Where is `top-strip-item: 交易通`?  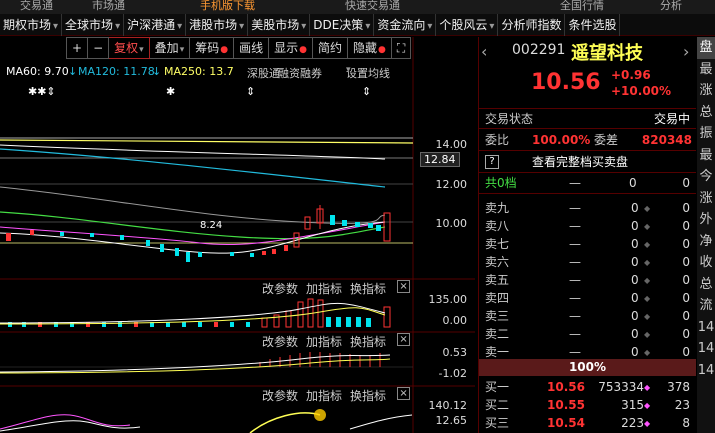 top-strip-item: 交易通 is located at coordinates (36, 6).